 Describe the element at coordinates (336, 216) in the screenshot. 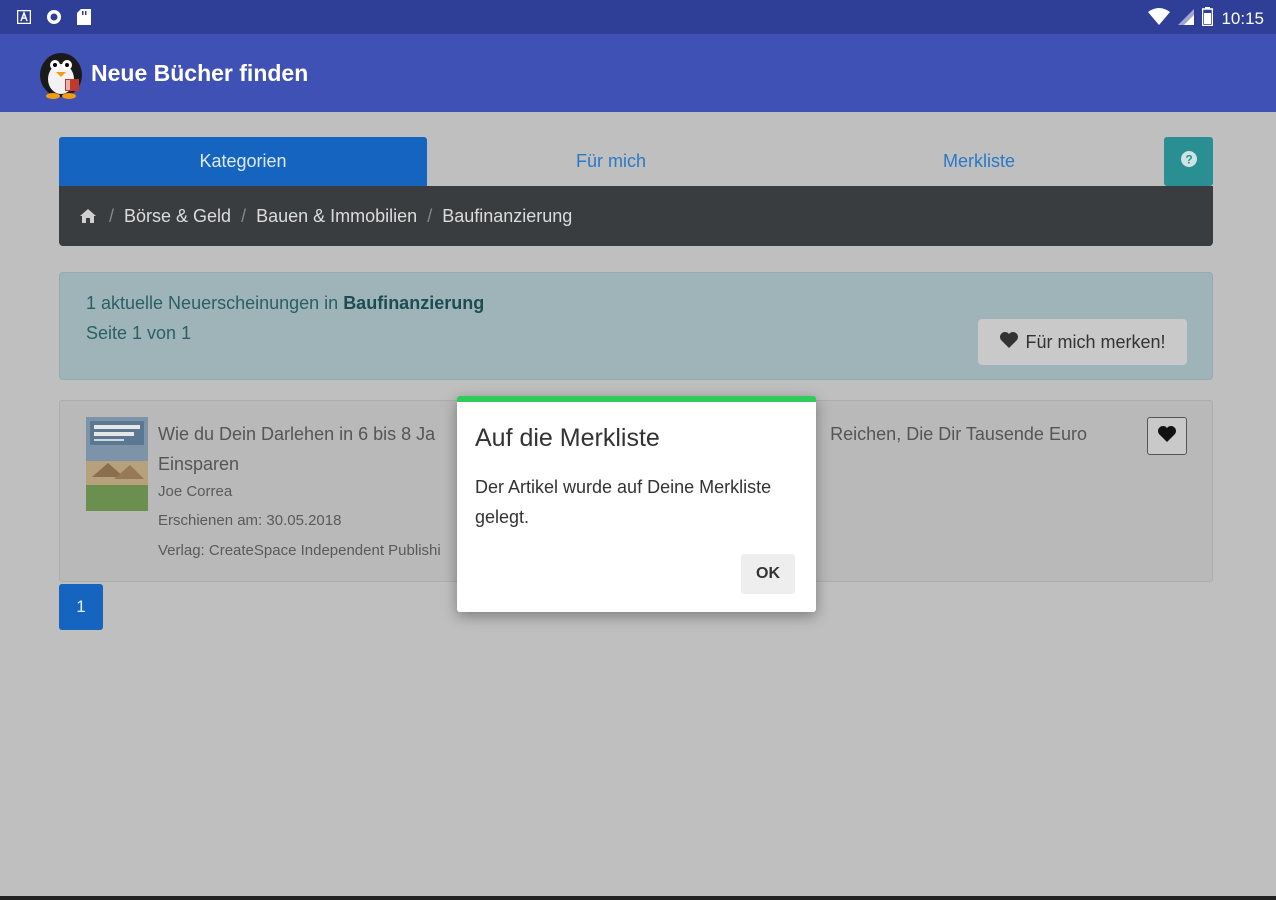

I see `breadcrumb-item-bauen-immobilien: Bauen & Immobilien` at that location.